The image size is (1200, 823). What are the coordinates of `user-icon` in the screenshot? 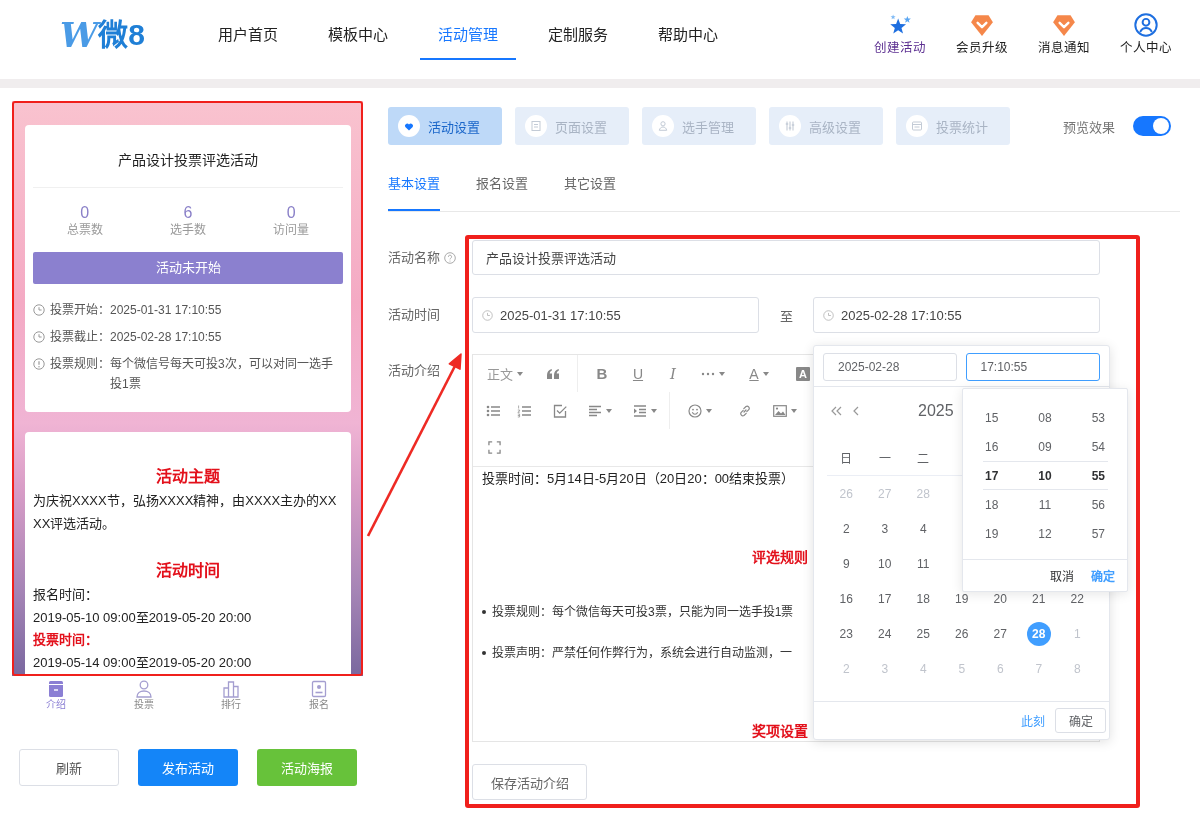 It's located at (1146, 25).